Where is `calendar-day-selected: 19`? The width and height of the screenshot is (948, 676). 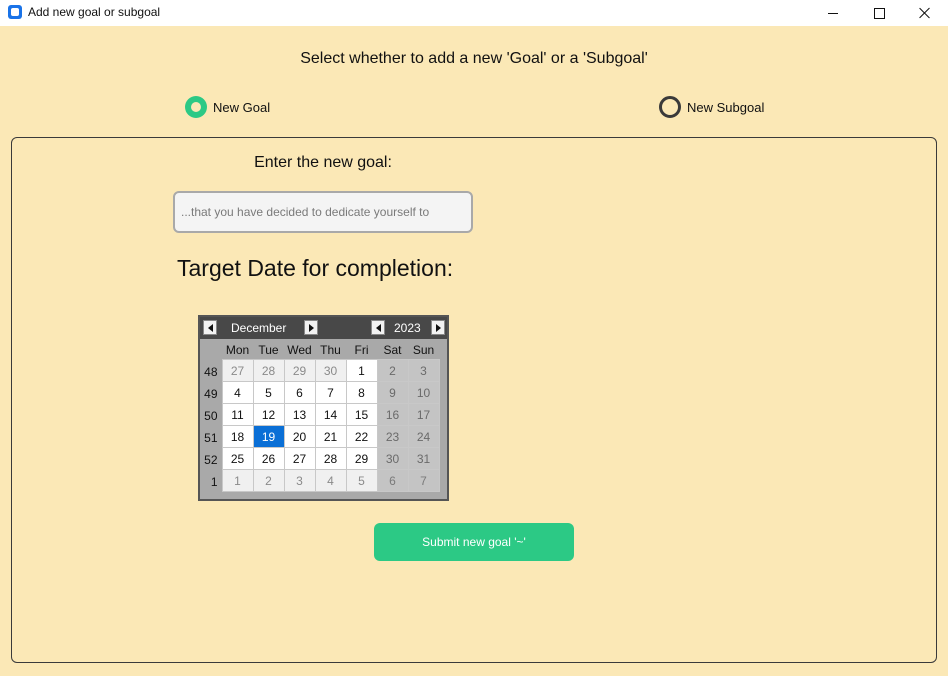 calendar-day-selected: 19 is located at coordinates (268, 436).